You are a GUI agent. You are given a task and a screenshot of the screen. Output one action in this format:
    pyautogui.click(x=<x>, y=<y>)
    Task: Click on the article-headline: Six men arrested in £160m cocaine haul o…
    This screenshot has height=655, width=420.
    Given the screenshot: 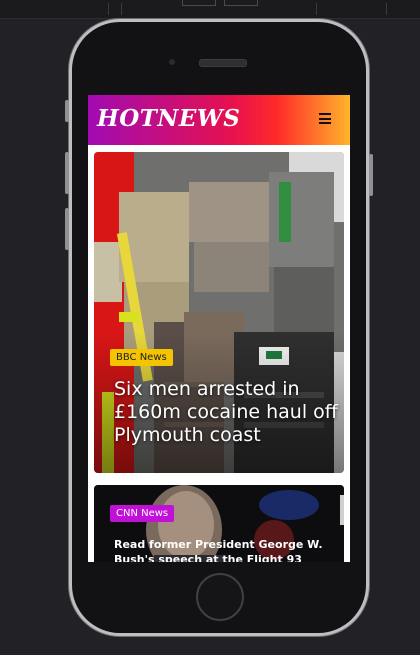 What is the action you would take?
    pyautogui.click(x=226, y=412)
    